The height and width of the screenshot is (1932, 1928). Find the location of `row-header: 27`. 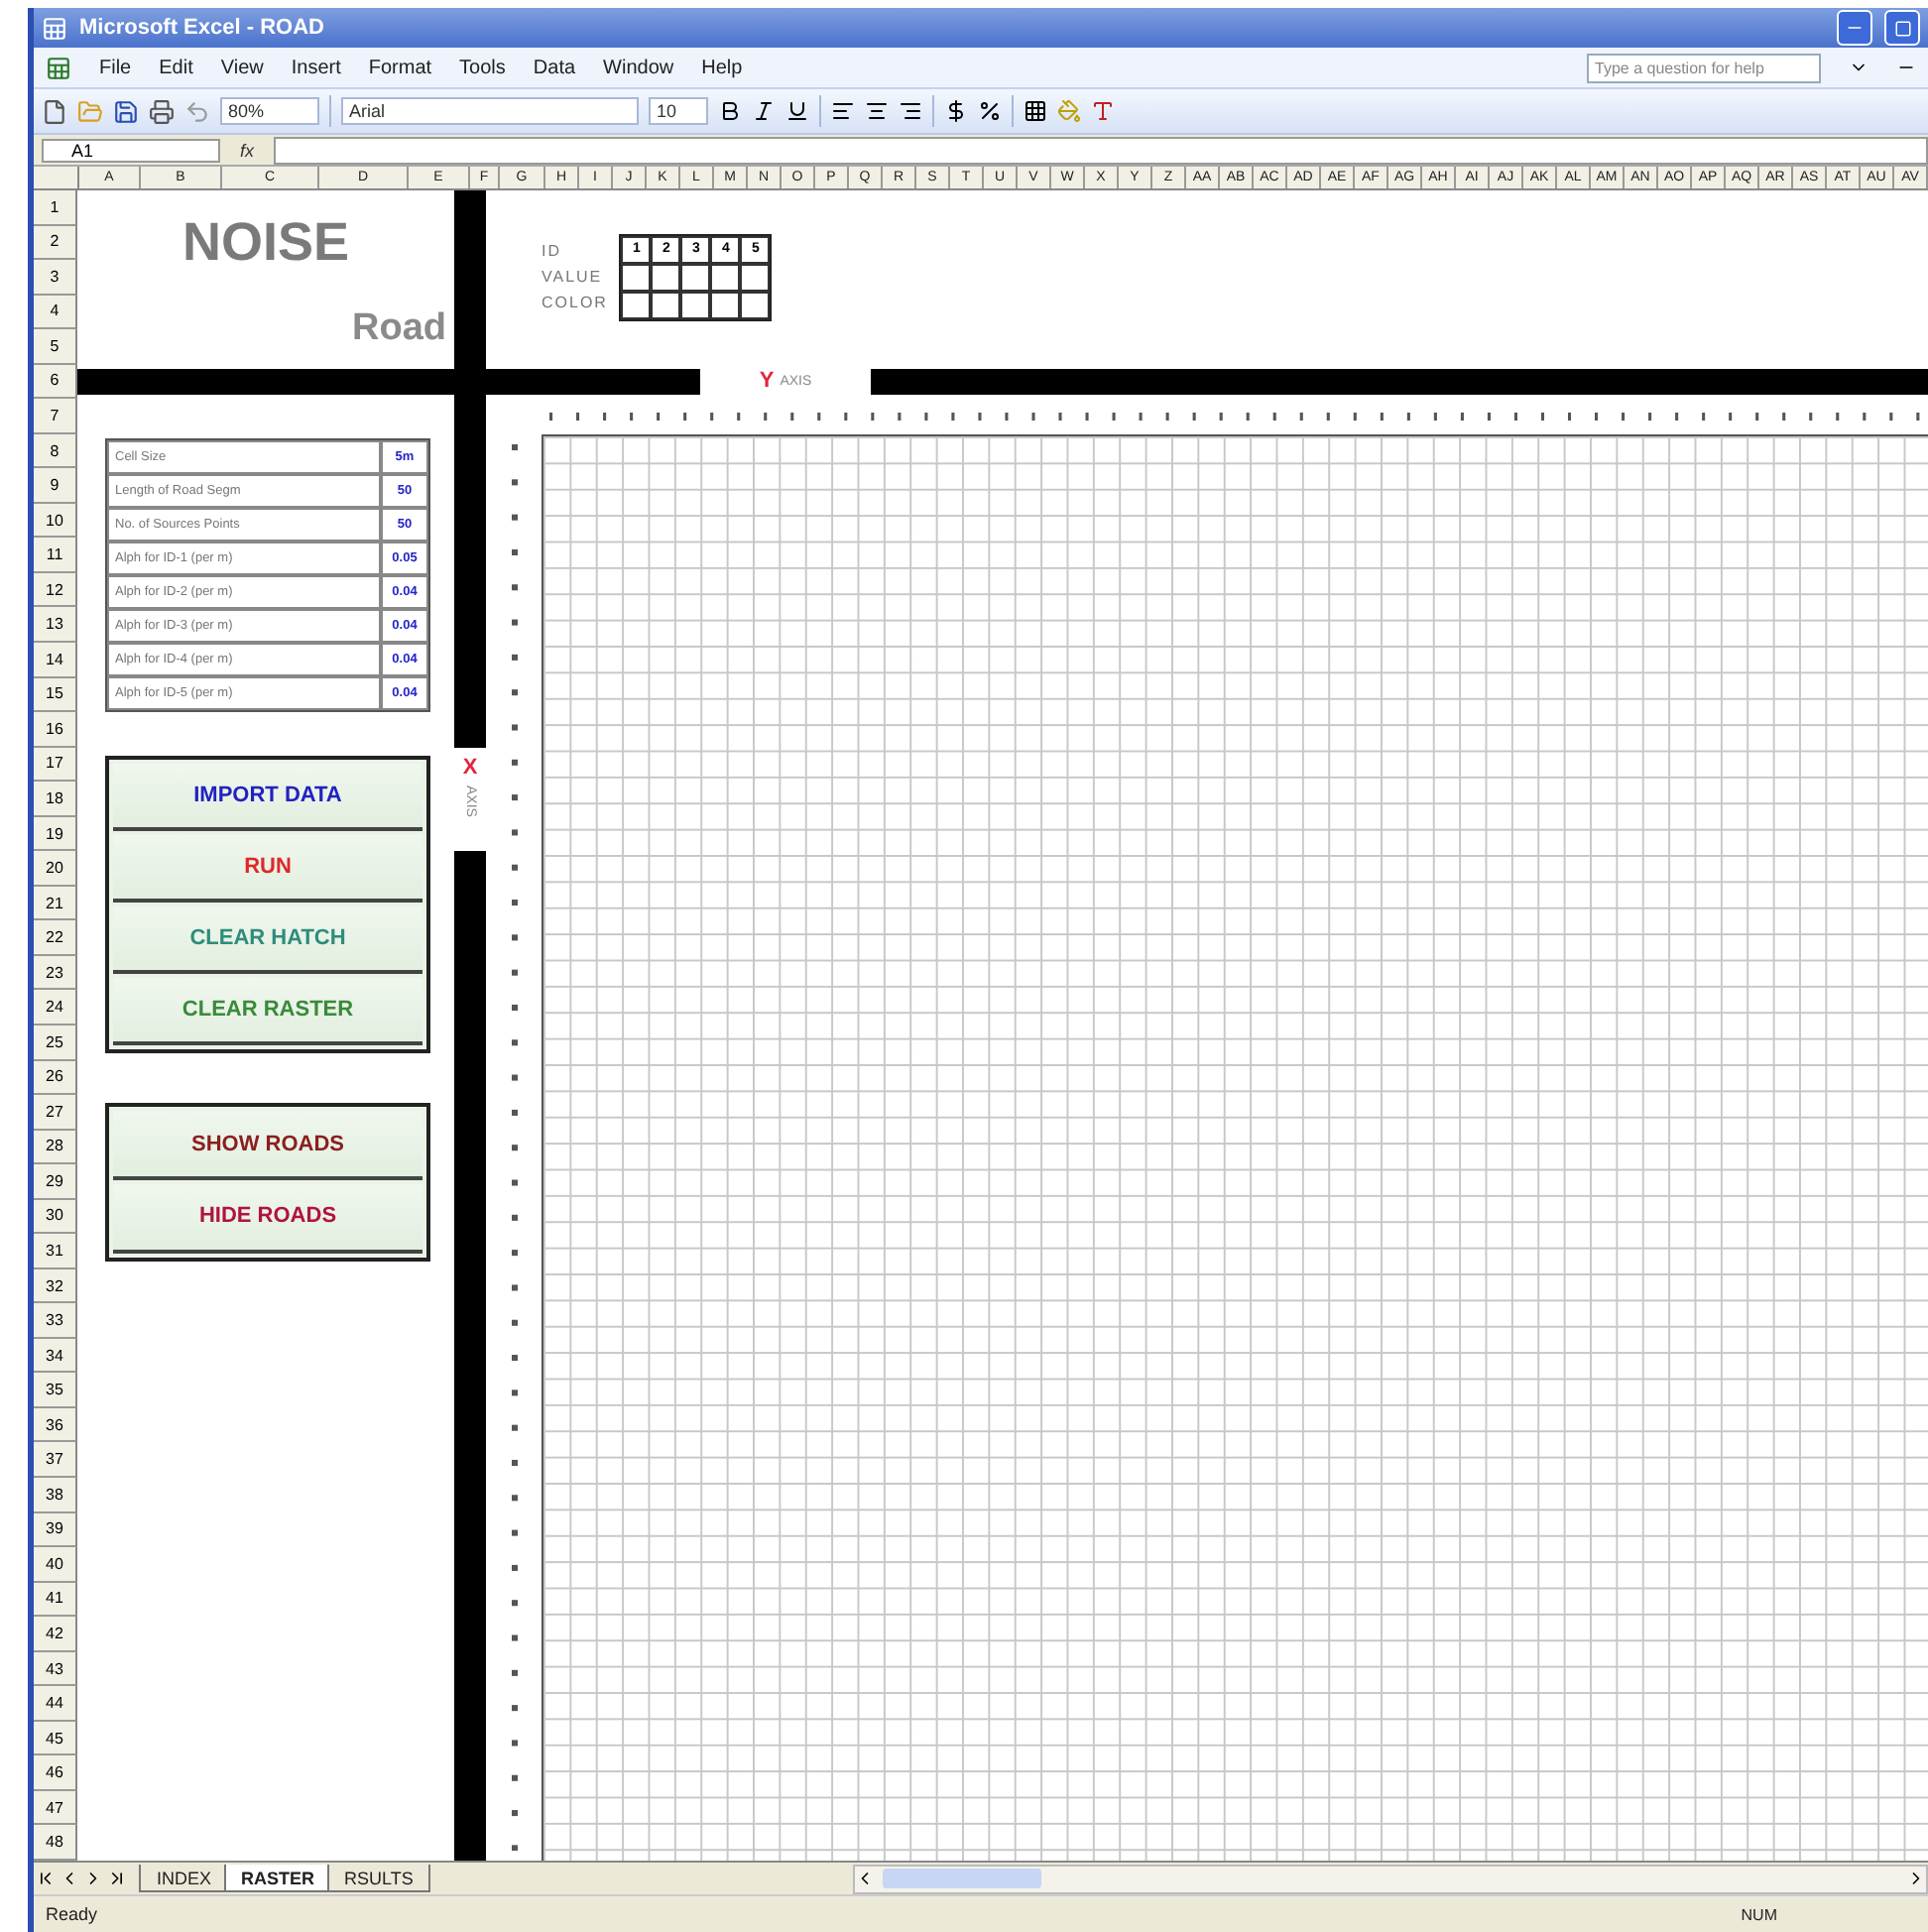

row-header: 27 is located at coordinates (55, 1113).